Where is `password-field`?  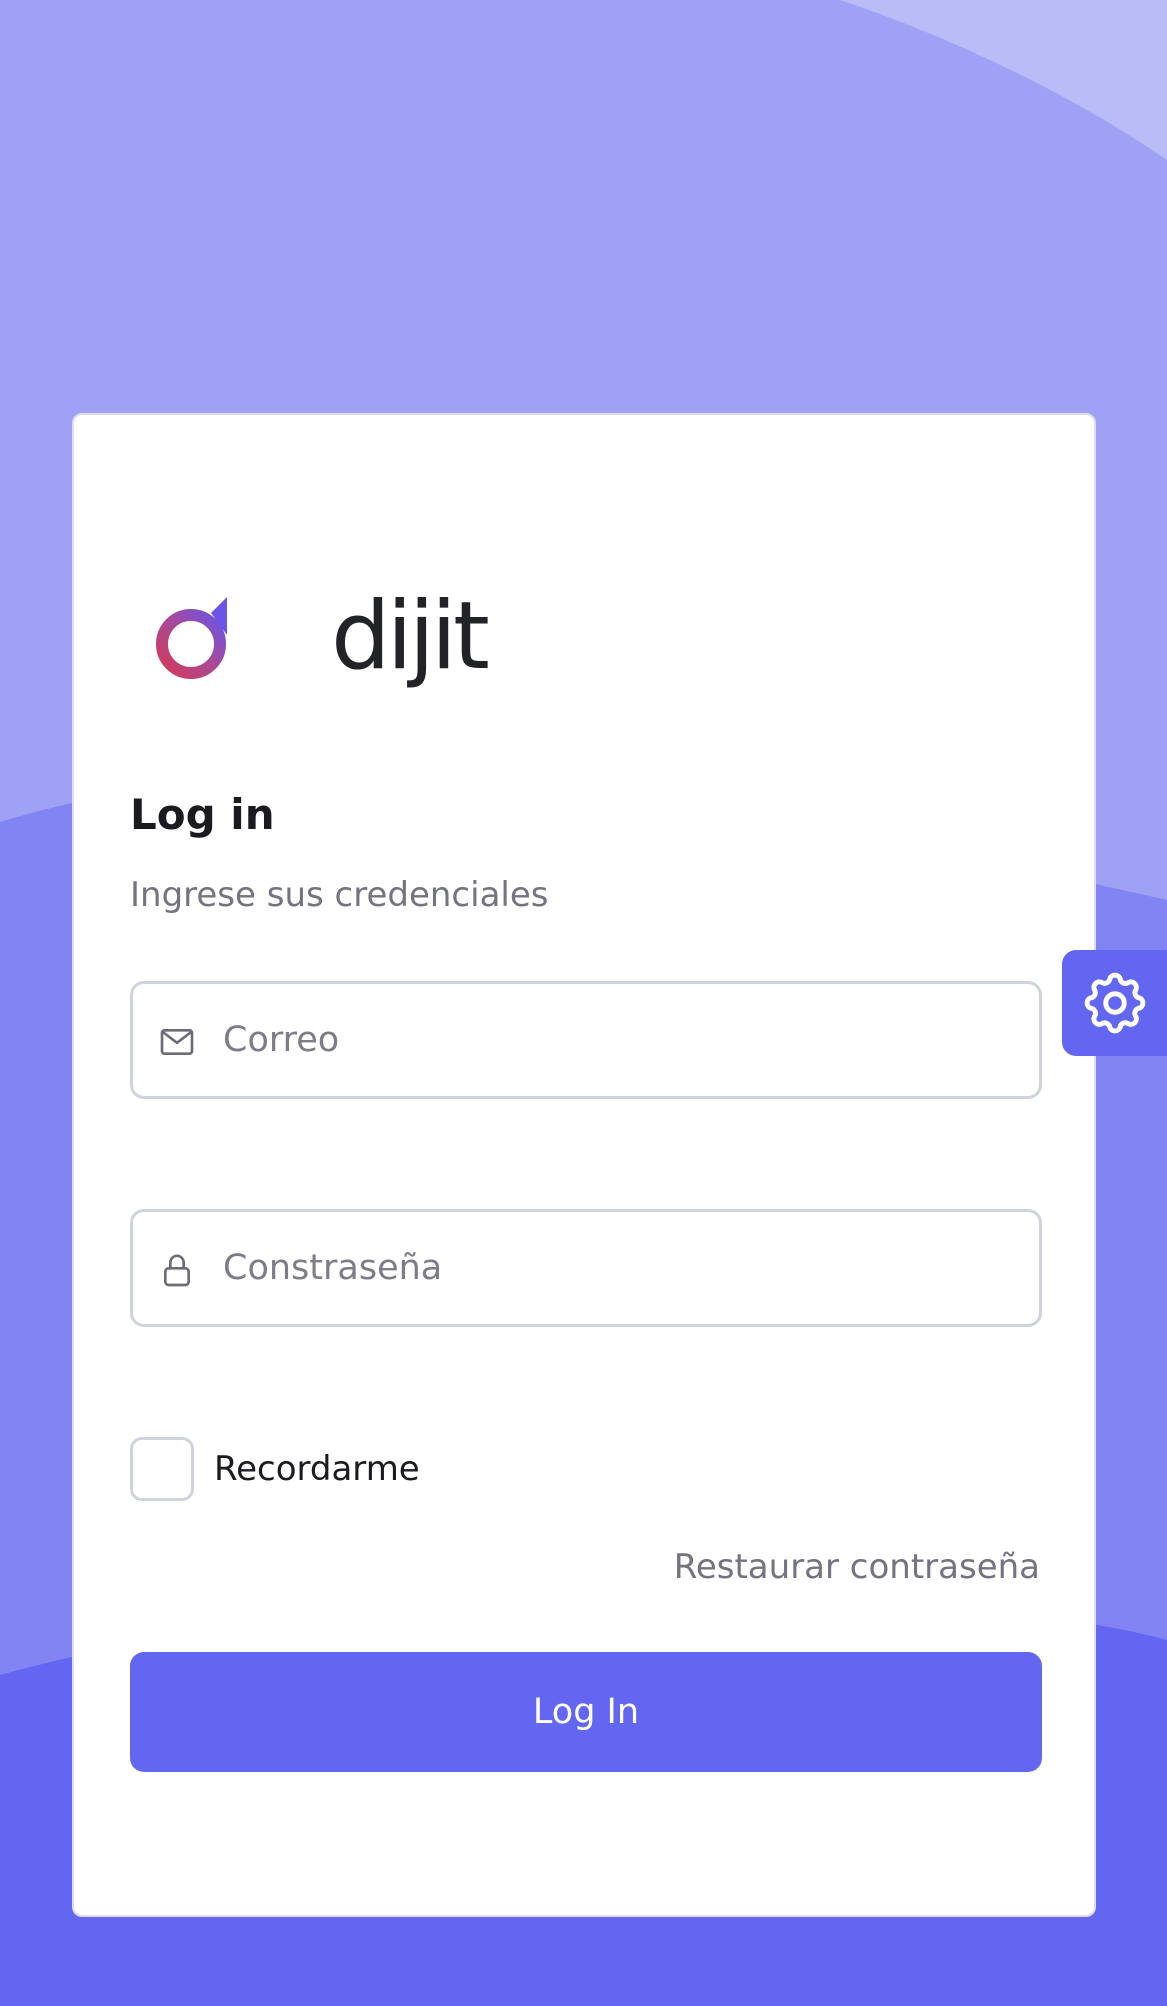
password-field is located at coordinates (586, 1268).